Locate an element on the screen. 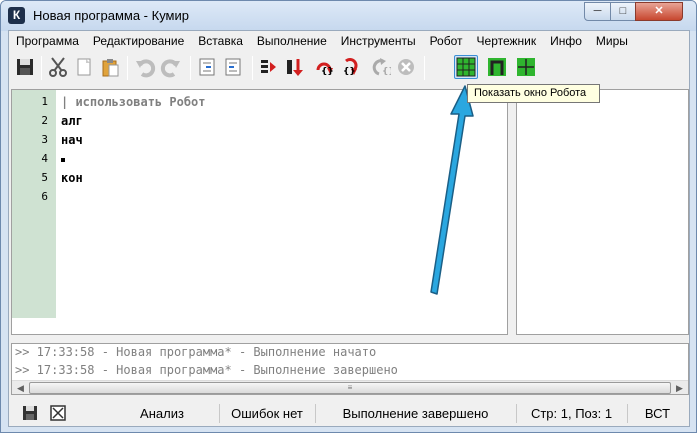 This screenshot has width=697, height=433. minimize-button: ─ is located at coordinates (597, 11).